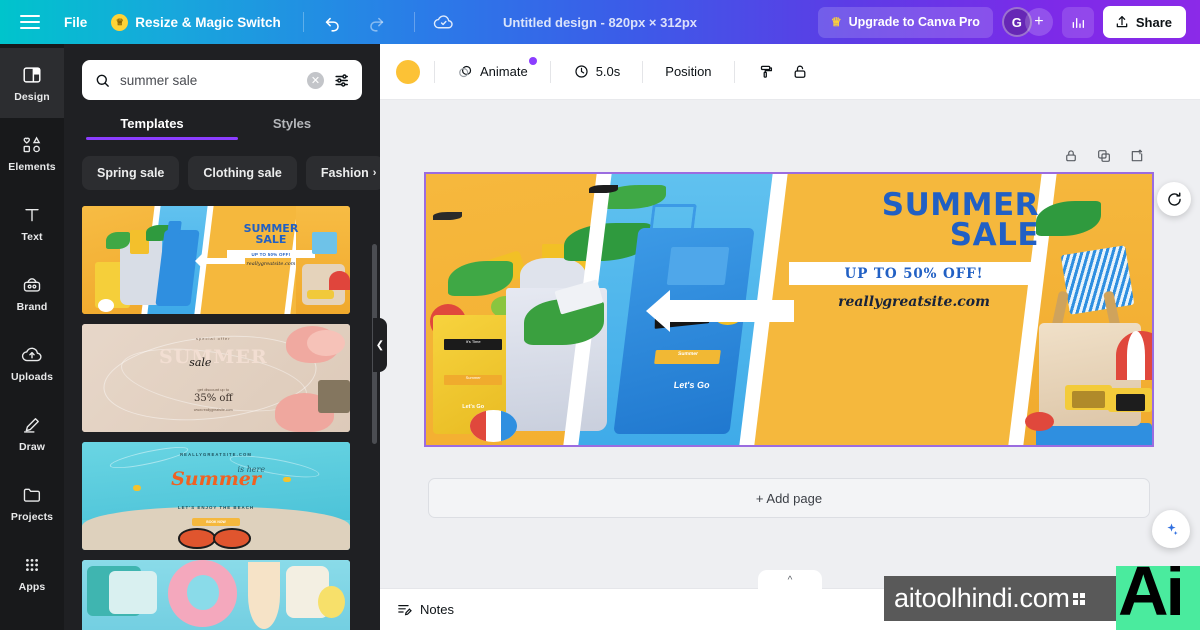 The image size is (1200, 630). What do you see at coordinates (32, 96) in the screenshot?
I see `sidebar-item-label: Design` at bounding box center [32, 96].